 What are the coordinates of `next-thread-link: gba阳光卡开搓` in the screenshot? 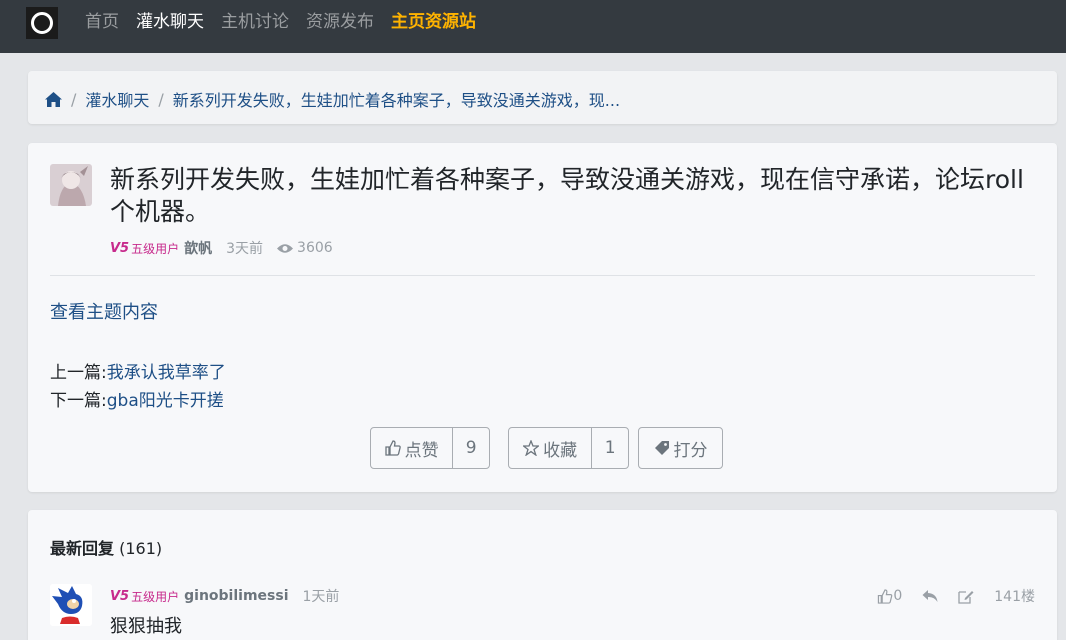 It's located at (165, 401).